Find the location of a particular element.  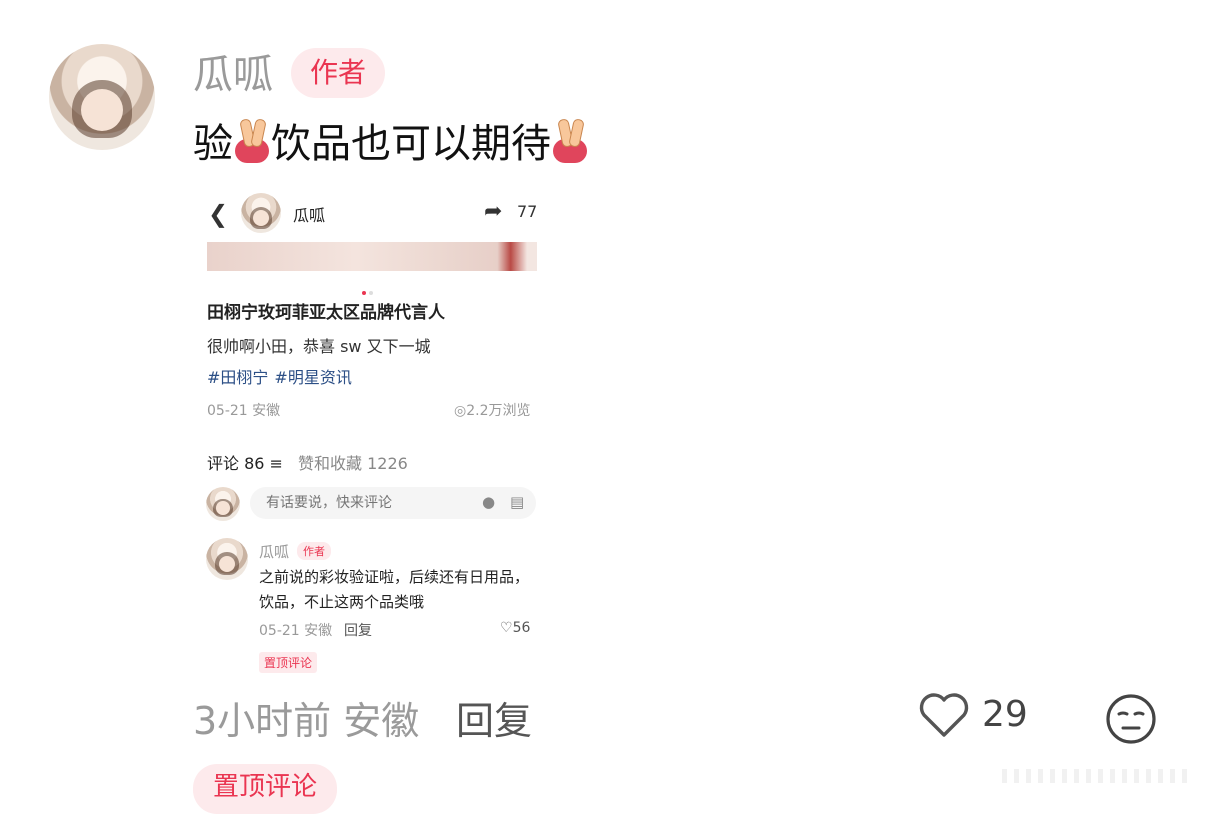

embedded-likes-favorites: 赞和收藏 1226 is located at coordinates (353, 463).